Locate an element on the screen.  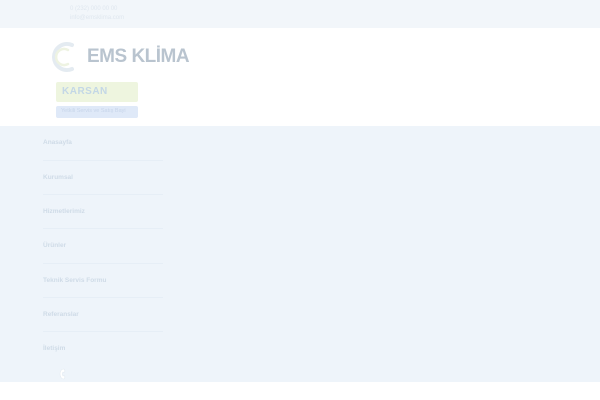
nav-item-service-form: Teknik Servis Formu is located at coordinates (74, 280).